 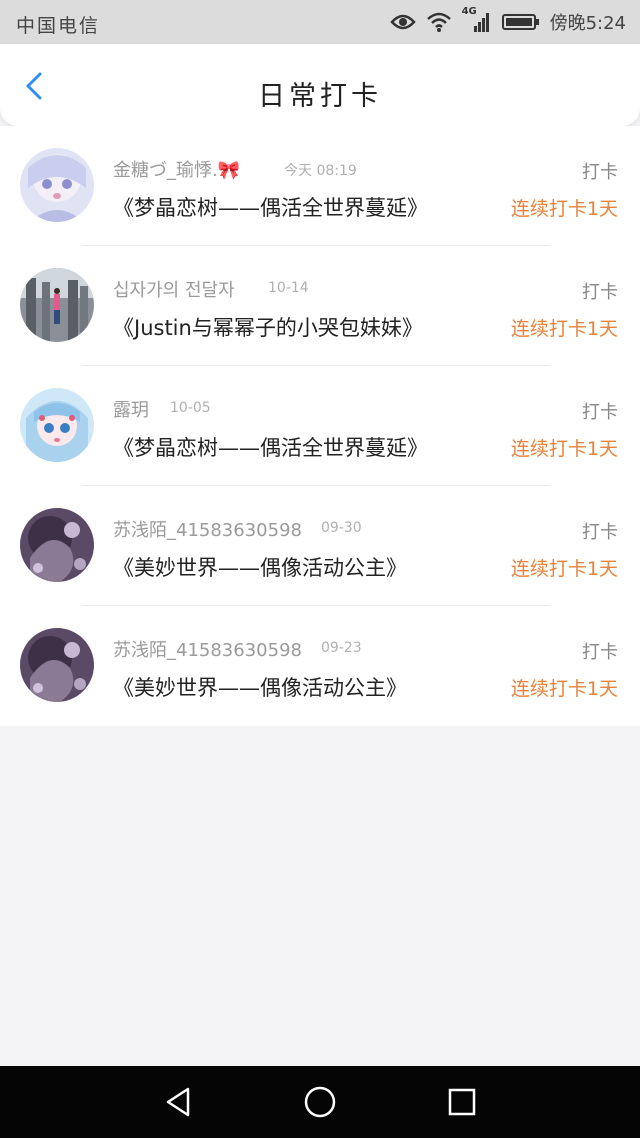 I want to click on status-icons: 4G 傍晚5:24, so click(x=507, y=20).